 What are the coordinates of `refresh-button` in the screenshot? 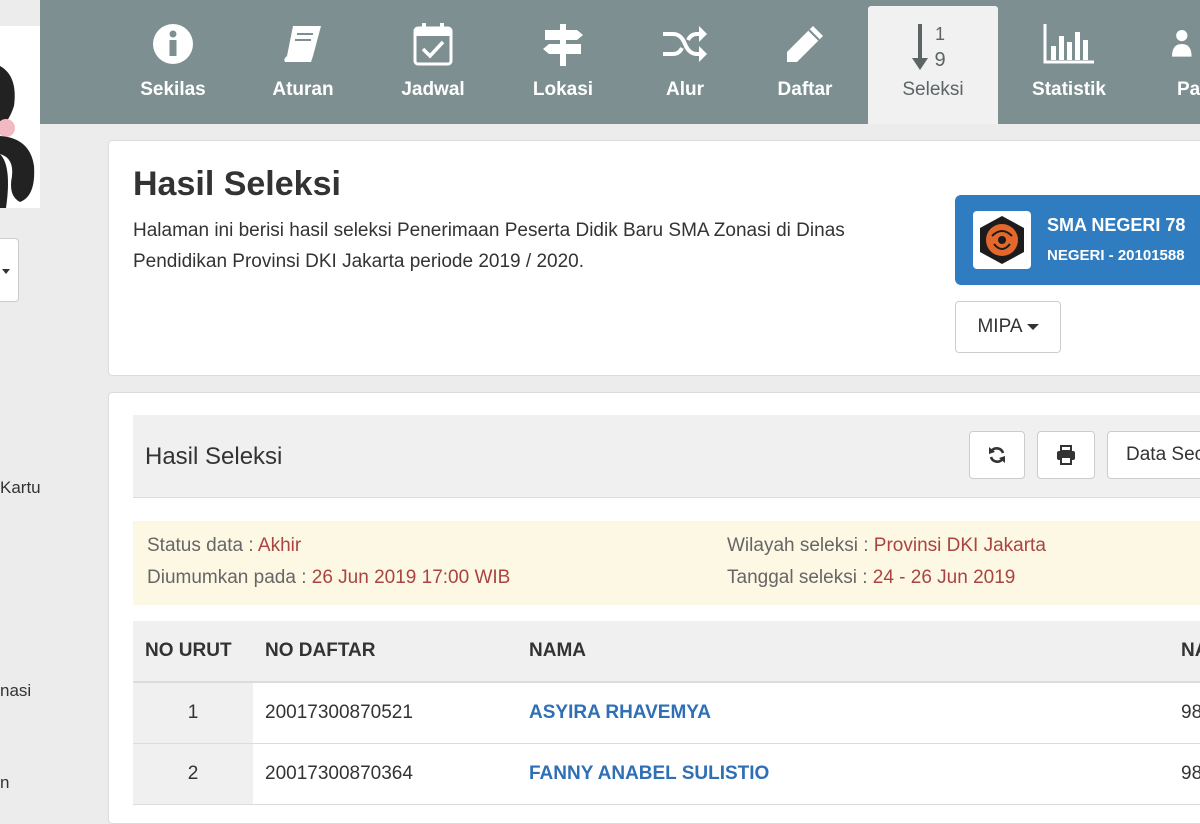 It's located at (997, 455).